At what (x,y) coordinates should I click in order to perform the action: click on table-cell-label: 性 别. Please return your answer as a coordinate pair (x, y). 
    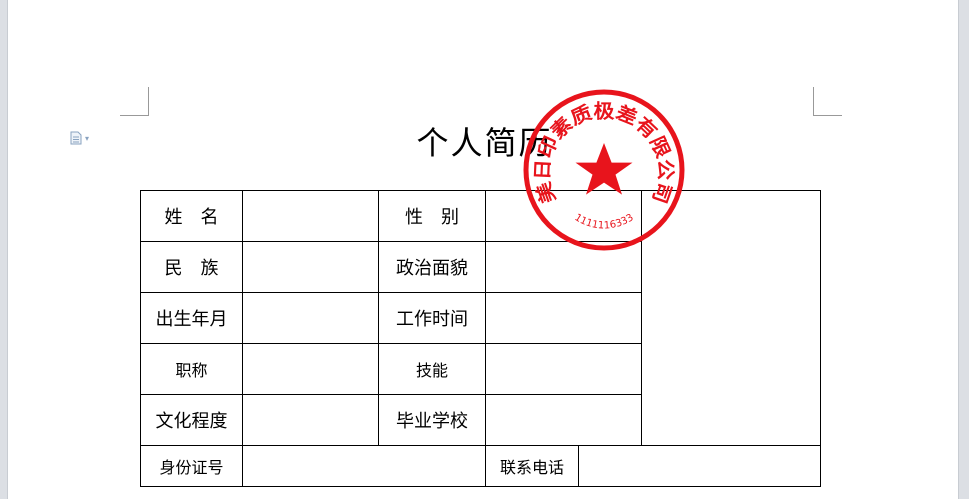
    Looking at the image, I should click on (432, 216).